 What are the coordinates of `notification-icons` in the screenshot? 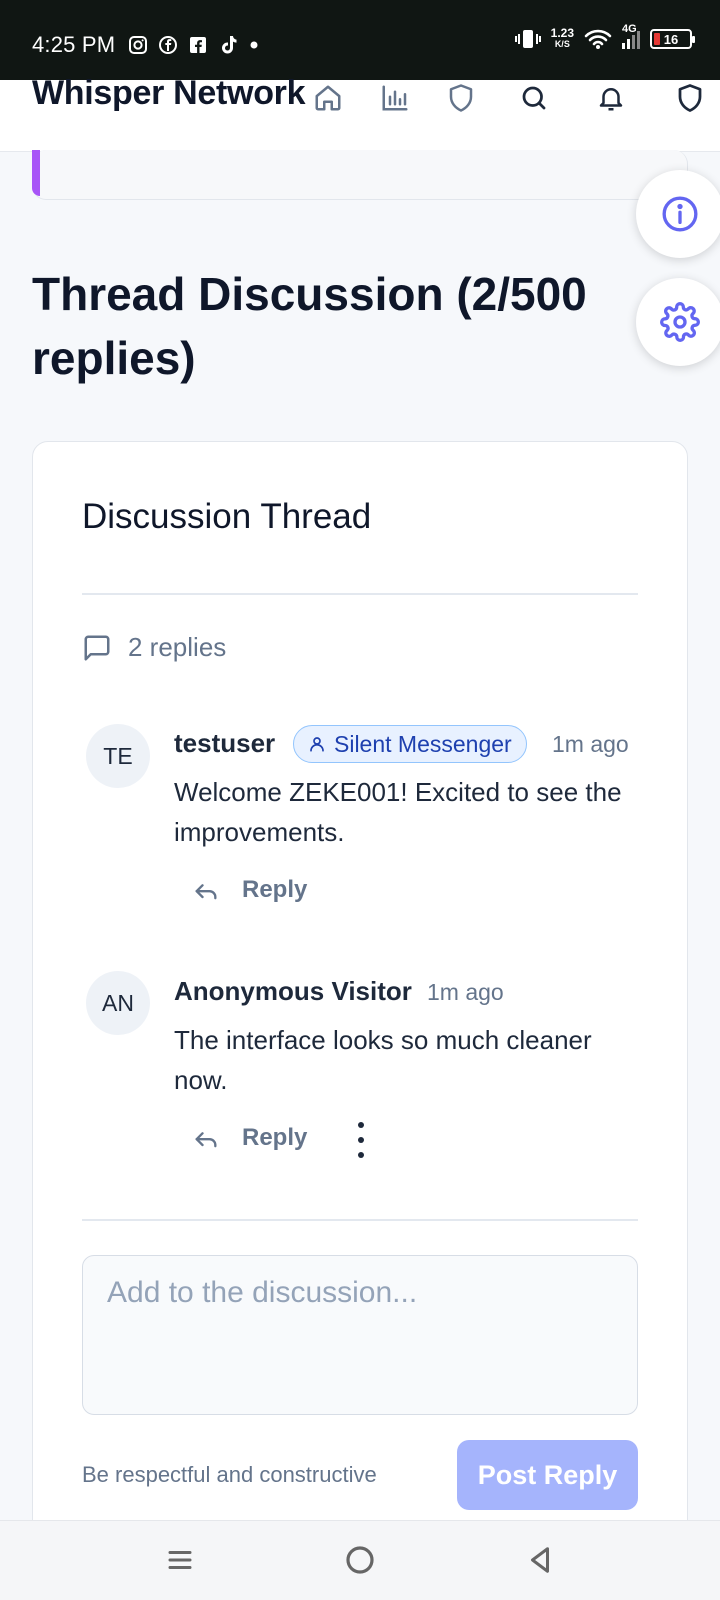 It's located at (194, 45).